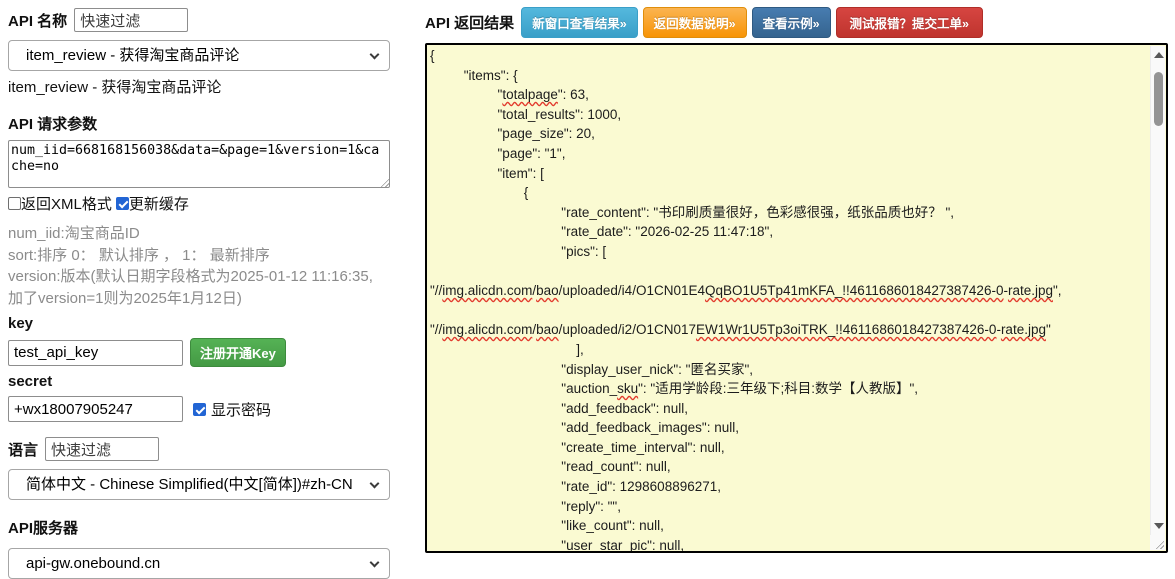 Image resolution: width=1175 pixels, height=579 pixels. I want to click on server-select-value: api-gw.onebound.cn, so click(93, 563).